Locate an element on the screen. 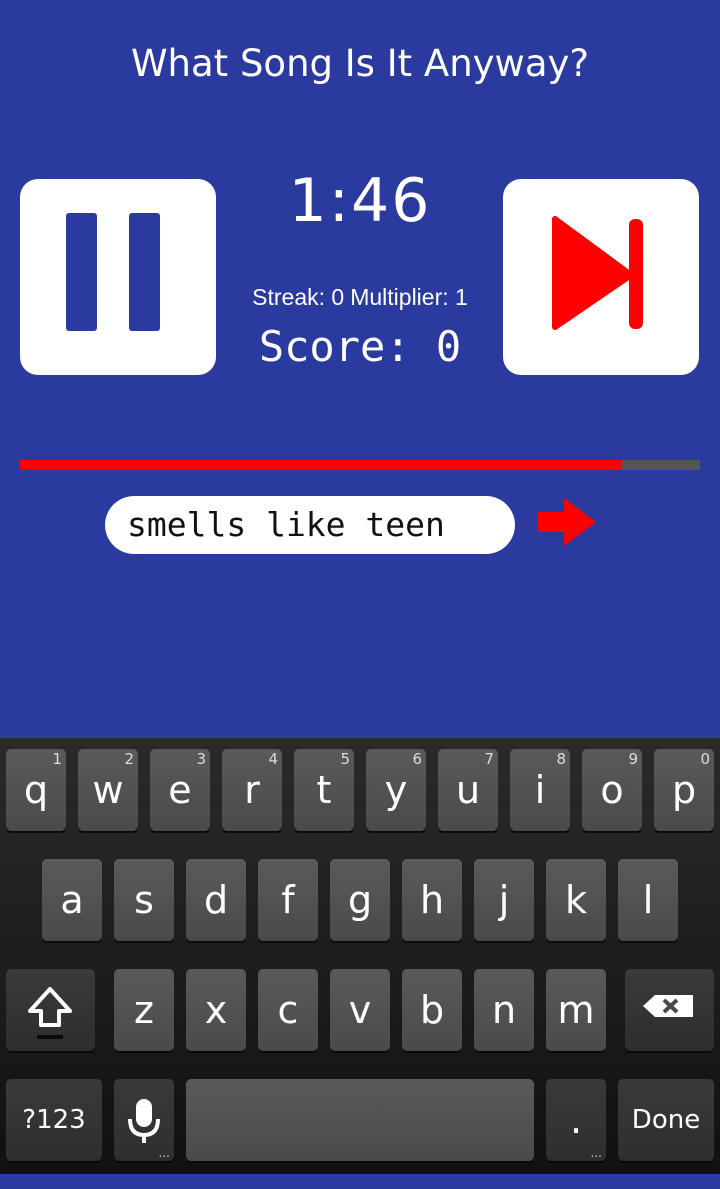 This screenshot has width=720, height=1189. key-y: y6 is located at coordinates (396, 790).